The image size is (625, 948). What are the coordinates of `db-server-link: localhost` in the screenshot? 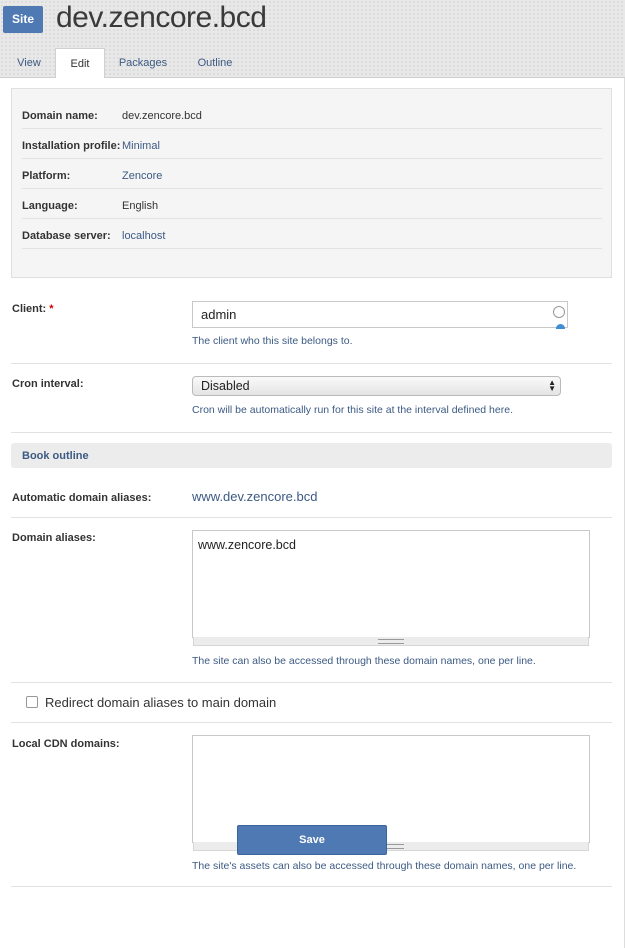 It's located at (143, 236).